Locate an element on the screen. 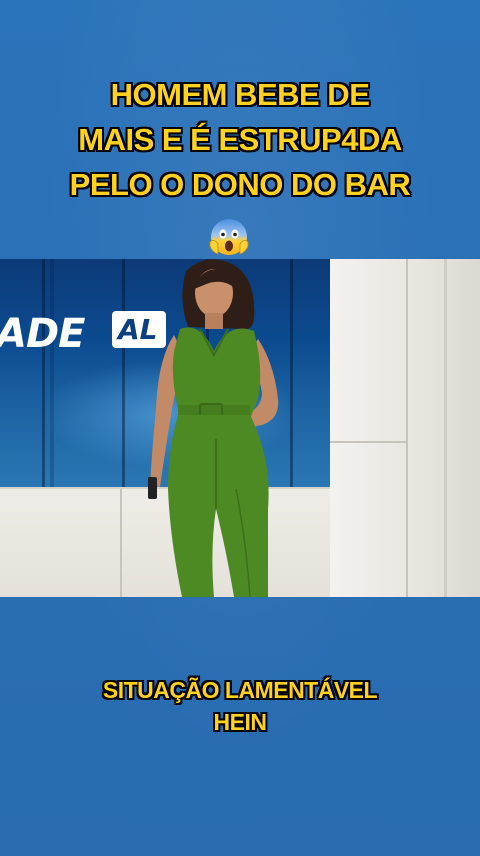 This screenshot has width=480, height=856. headline-line-3: PELO O DONO DO BAR is located at coordinates (240, 184).